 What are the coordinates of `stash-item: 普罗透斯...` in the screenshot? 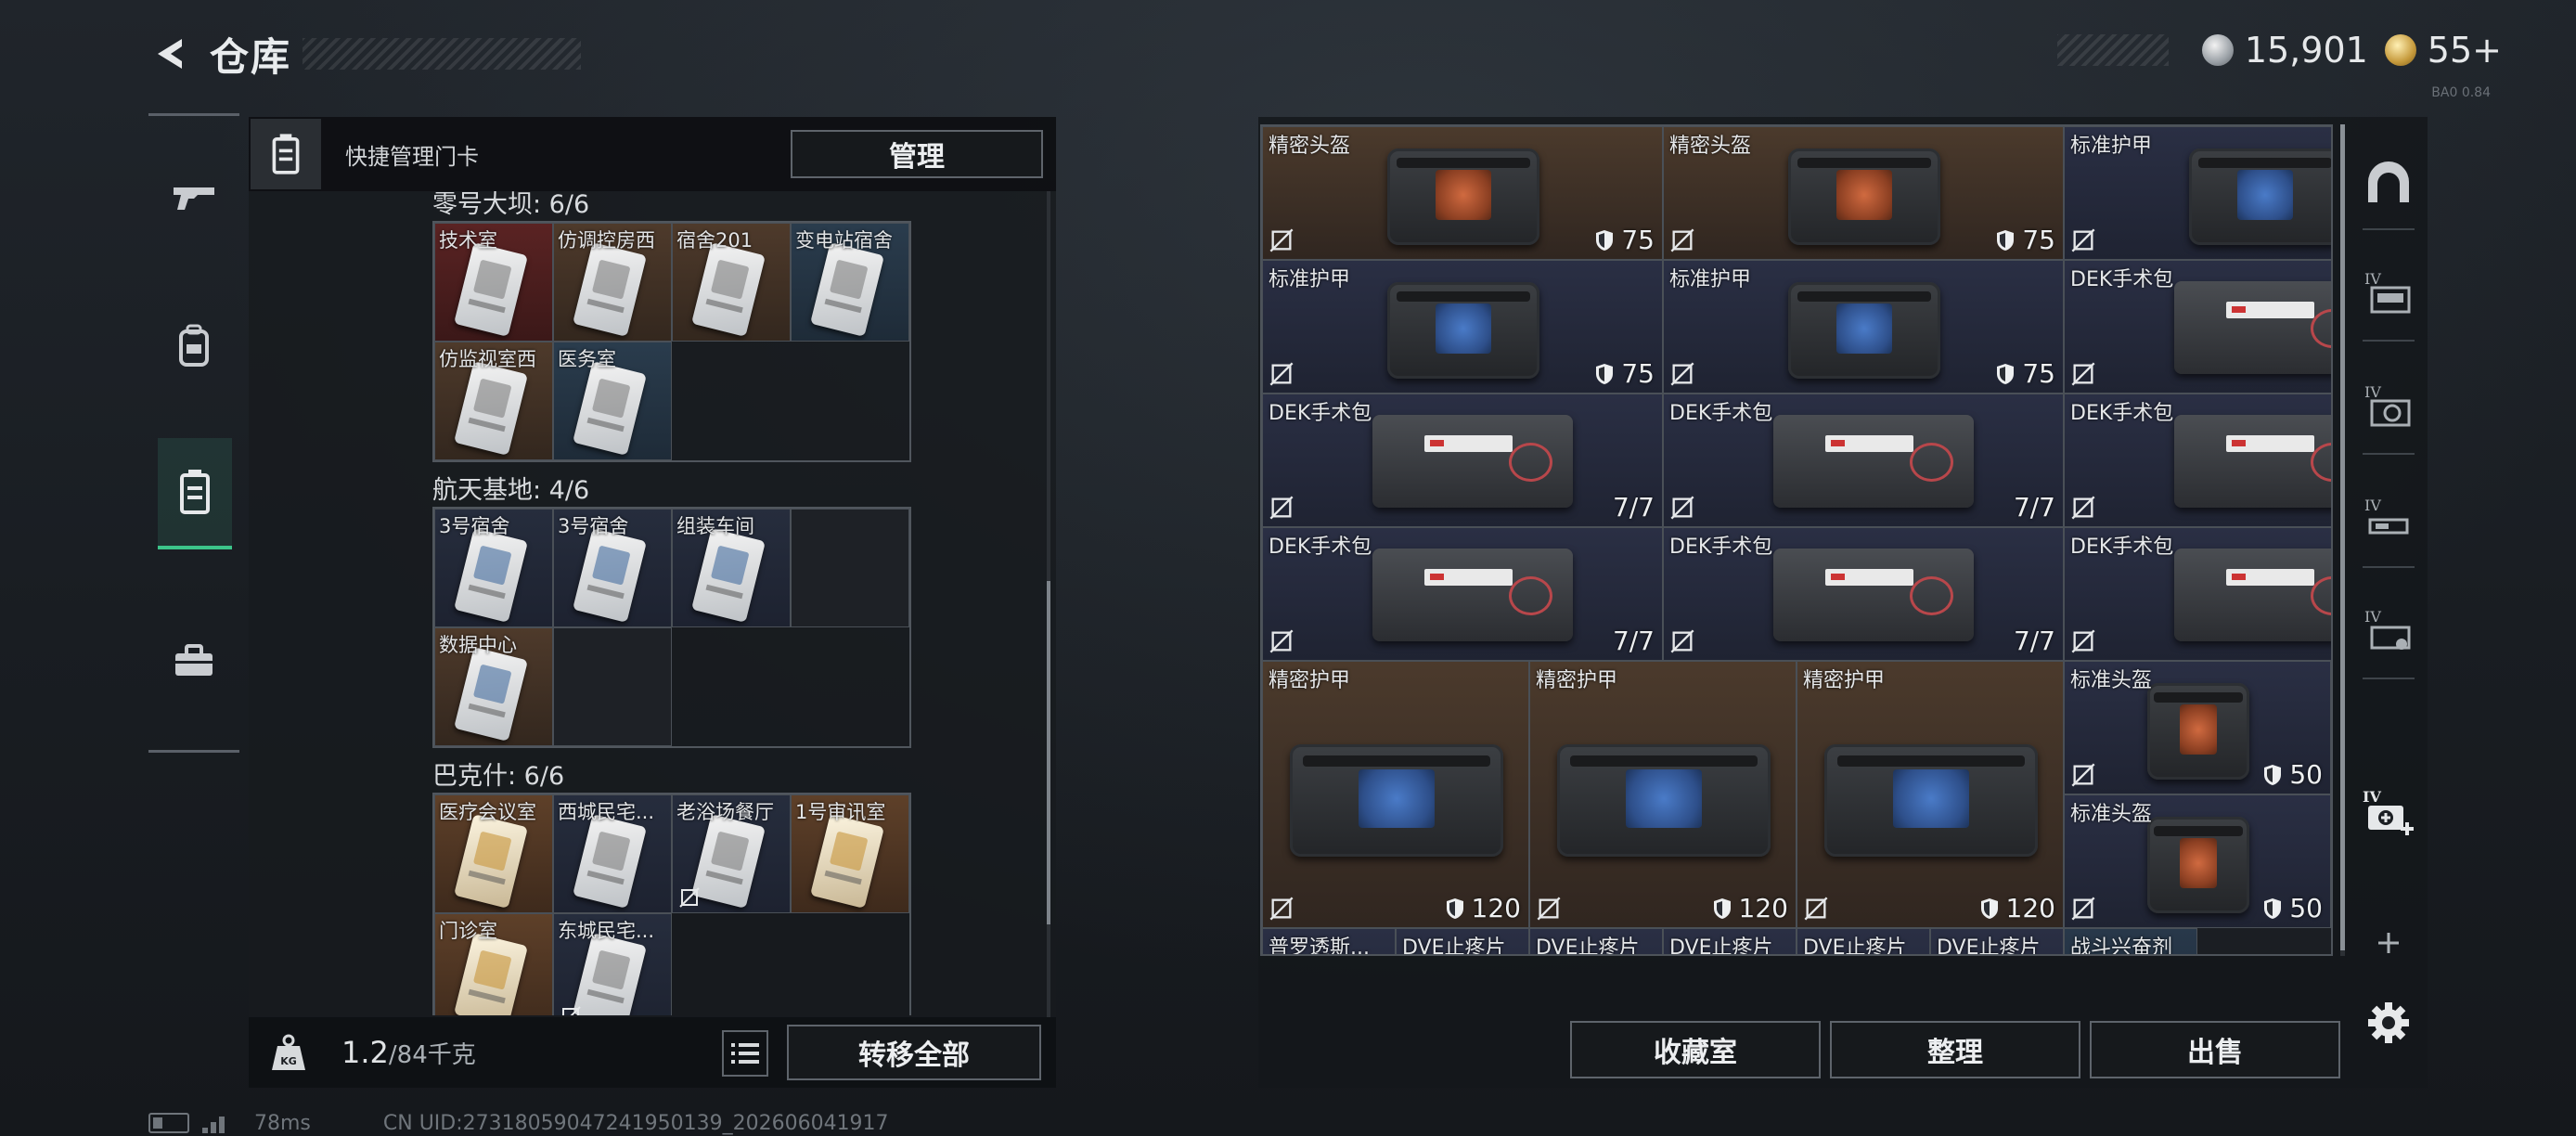 It's located at (1329, 941).